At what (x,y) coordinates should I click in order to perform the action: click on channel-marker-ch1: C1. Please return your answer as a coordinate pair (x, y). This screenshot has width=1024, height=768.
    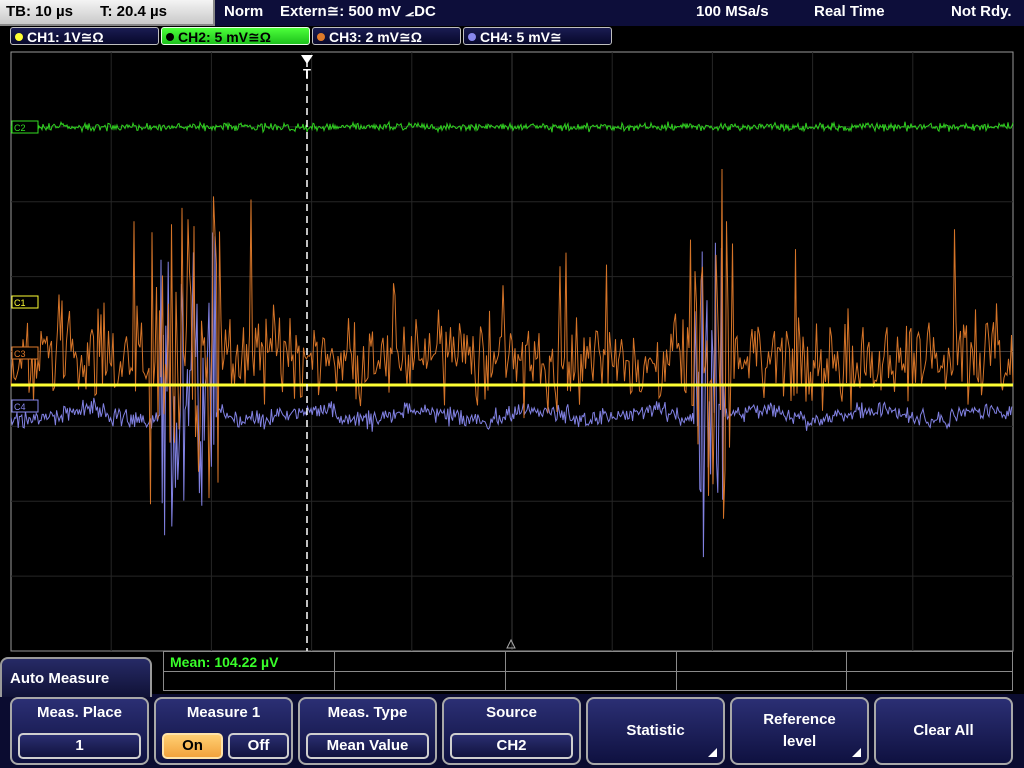
    Looking at the image, I should click on (25, 302).